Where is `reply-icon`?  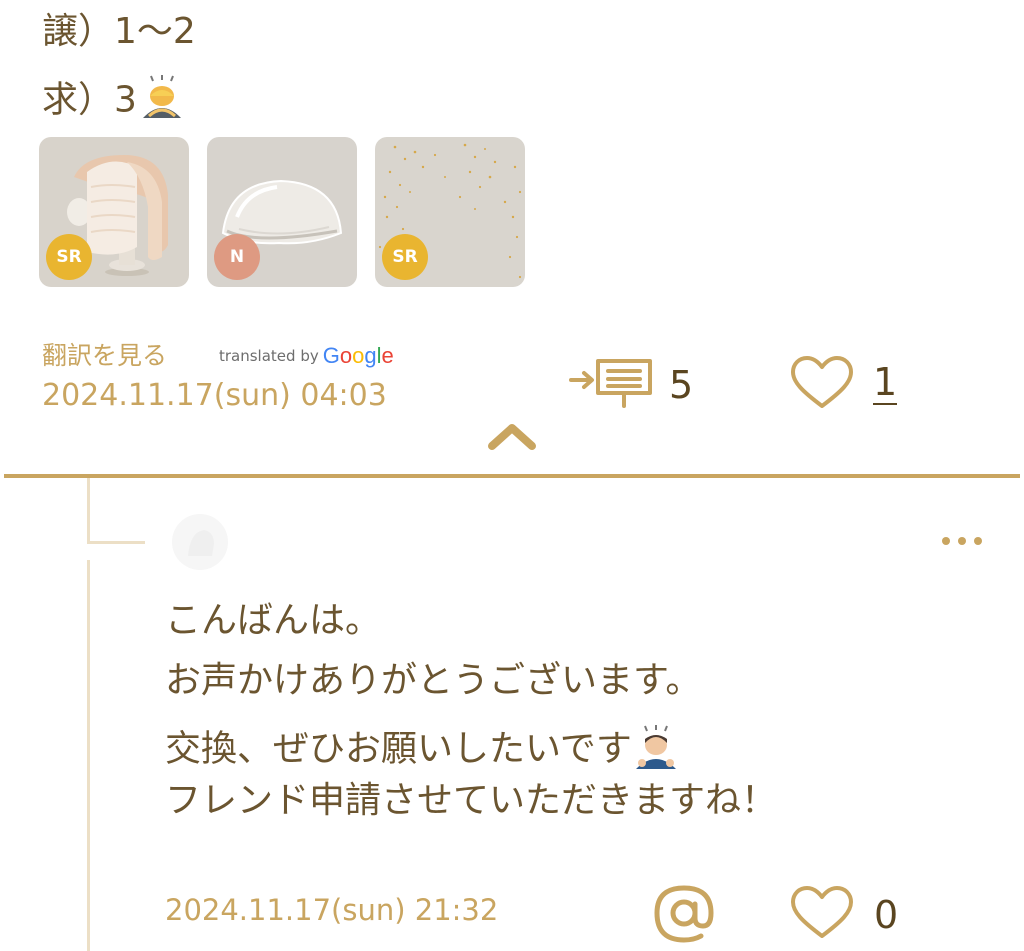 reply-icon is located at coordinates (613, 386).